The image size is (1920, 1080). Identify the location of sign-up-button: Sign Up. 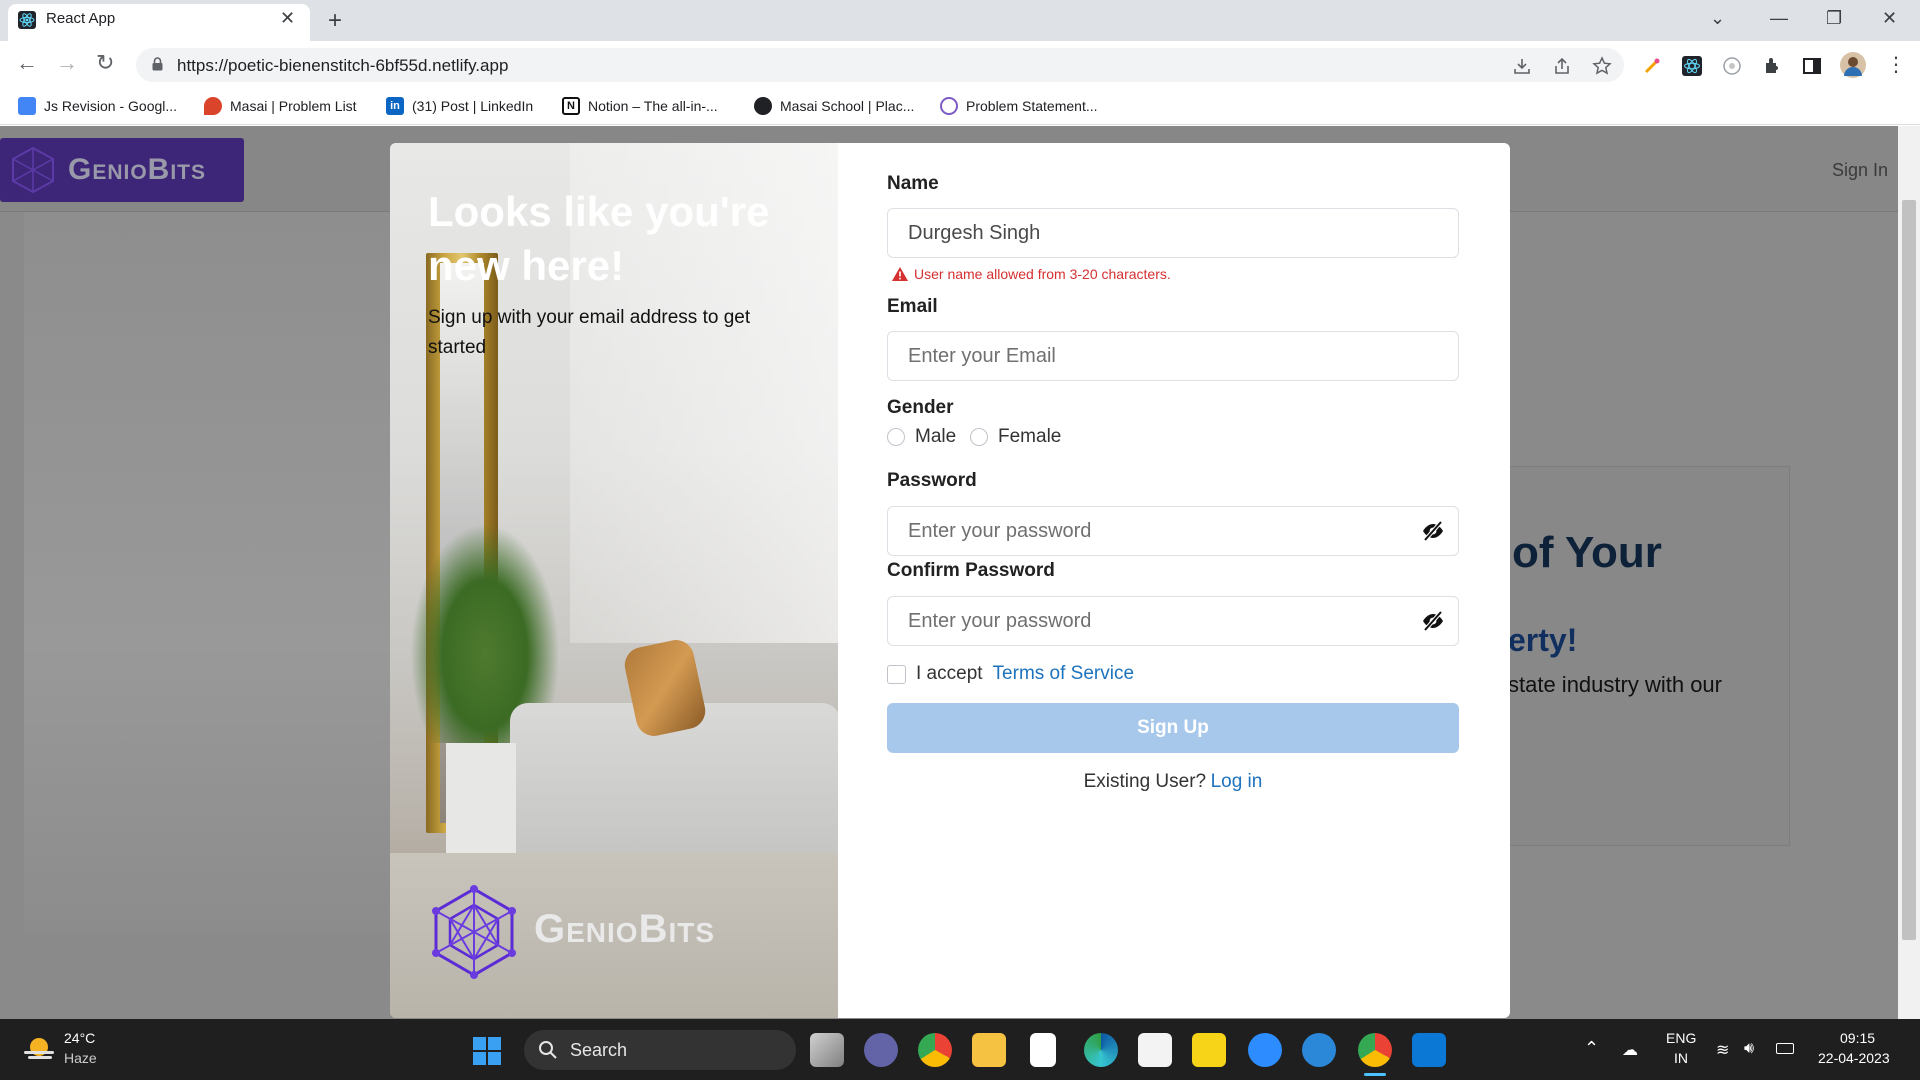
(1173, 728).